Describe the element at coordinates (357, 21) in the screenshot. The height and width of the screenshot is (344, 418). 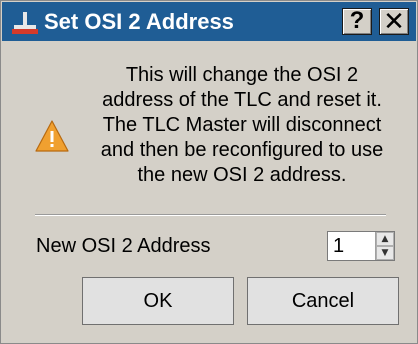
I see `help-button: ?` at that location.